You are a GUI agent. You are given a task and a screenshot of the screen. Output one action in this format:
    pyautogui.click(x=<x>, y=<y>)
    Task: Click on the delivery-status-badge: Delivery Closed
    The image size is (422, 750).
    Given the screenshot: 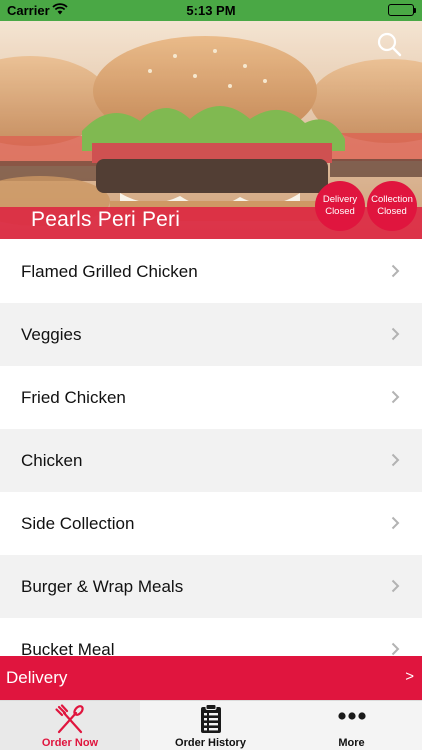 What is the action you would take?
    pyautogui.click(x=340, y=206)
    